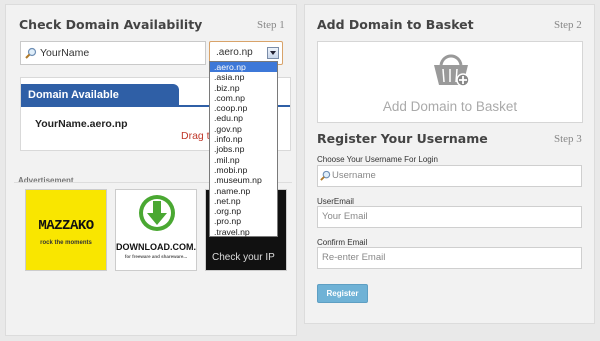  I want to click on email-label: UserEmail, so click(335, 201).